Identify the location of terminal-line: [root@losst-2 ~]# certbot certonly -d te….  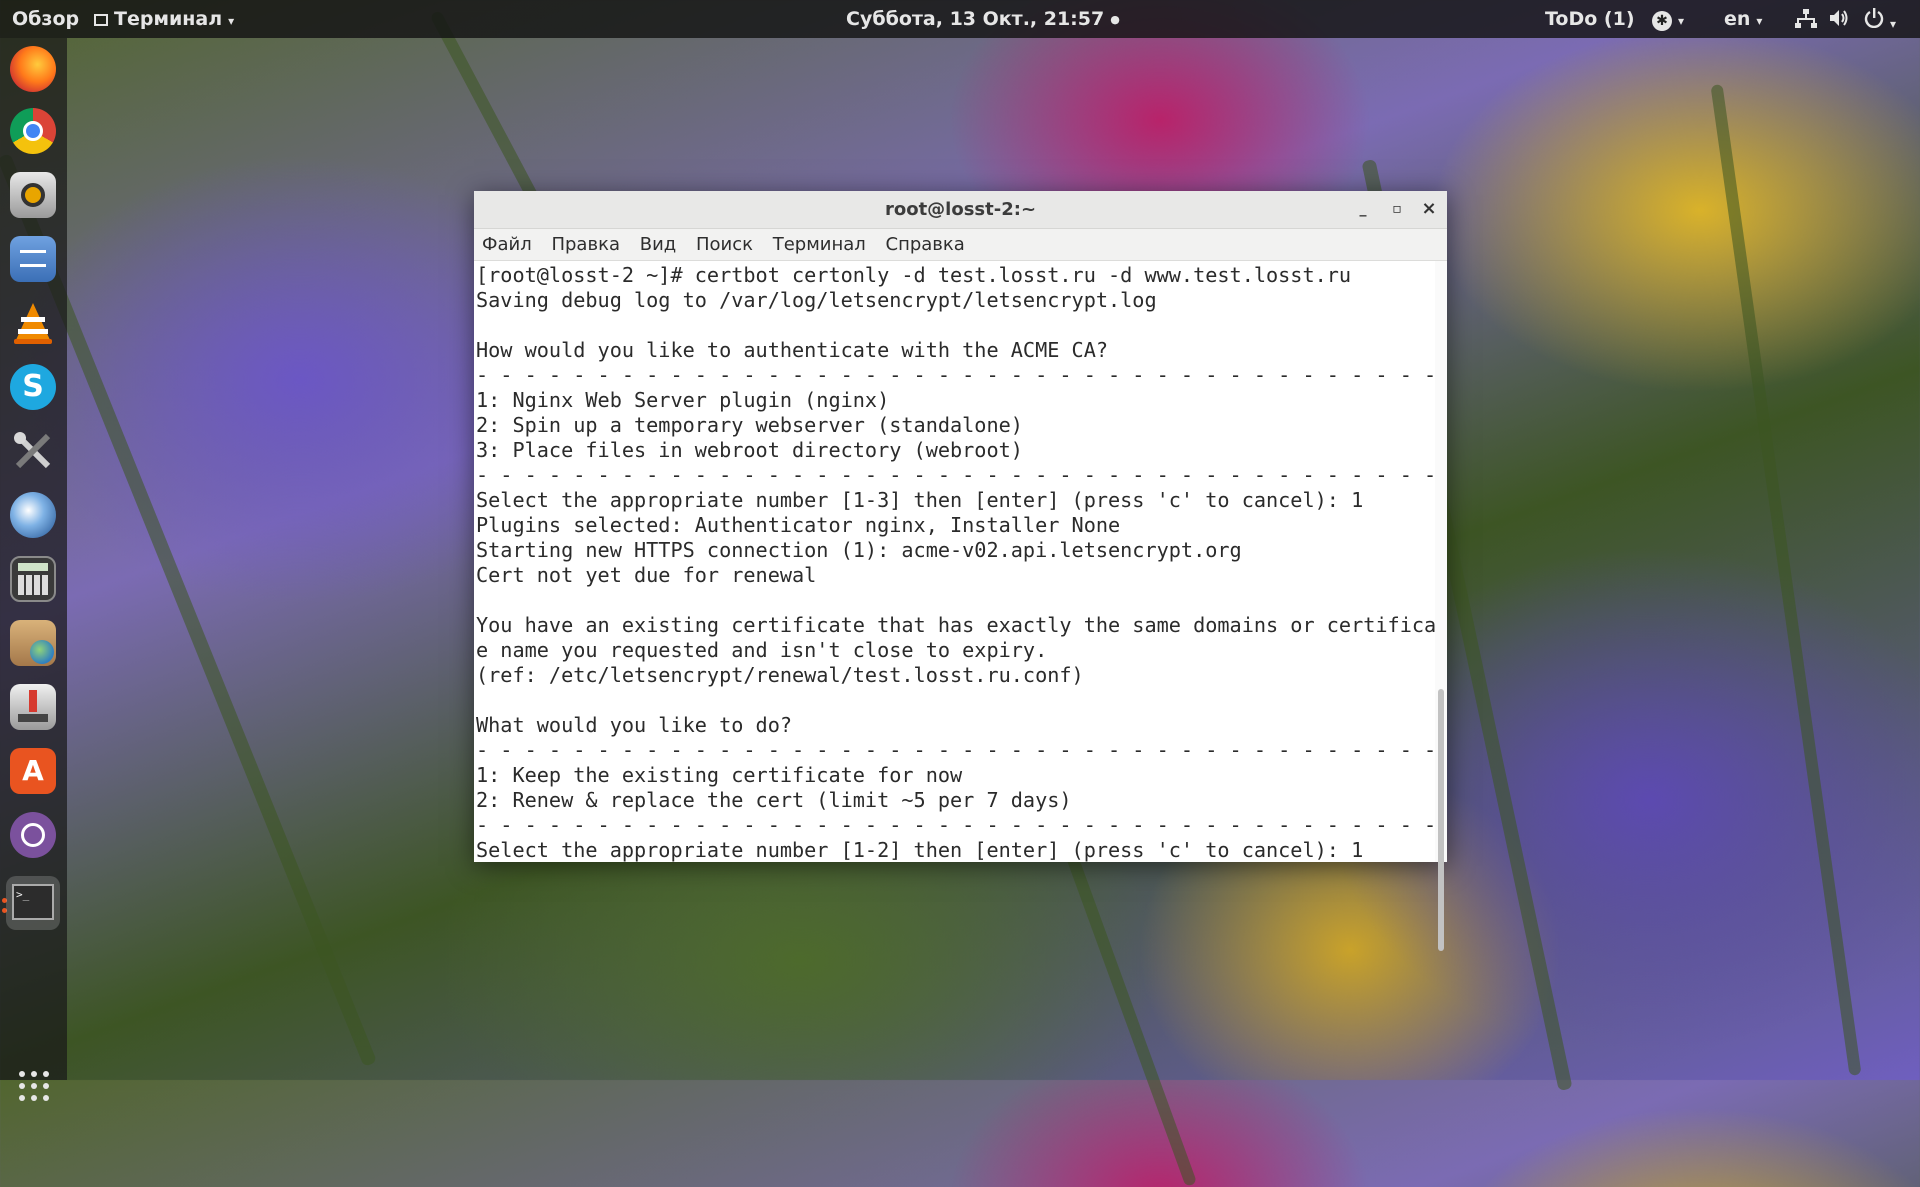
(914, 275).